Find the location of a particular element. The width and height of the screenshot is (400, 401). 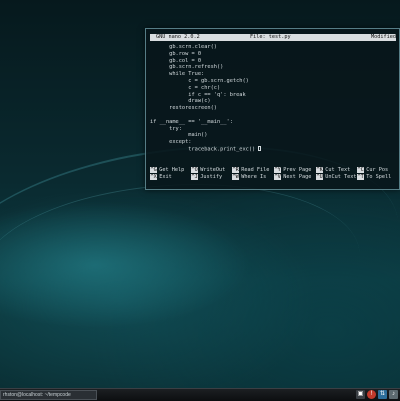

code-line: gb.col = 0 is located at coordinates (176, 60).